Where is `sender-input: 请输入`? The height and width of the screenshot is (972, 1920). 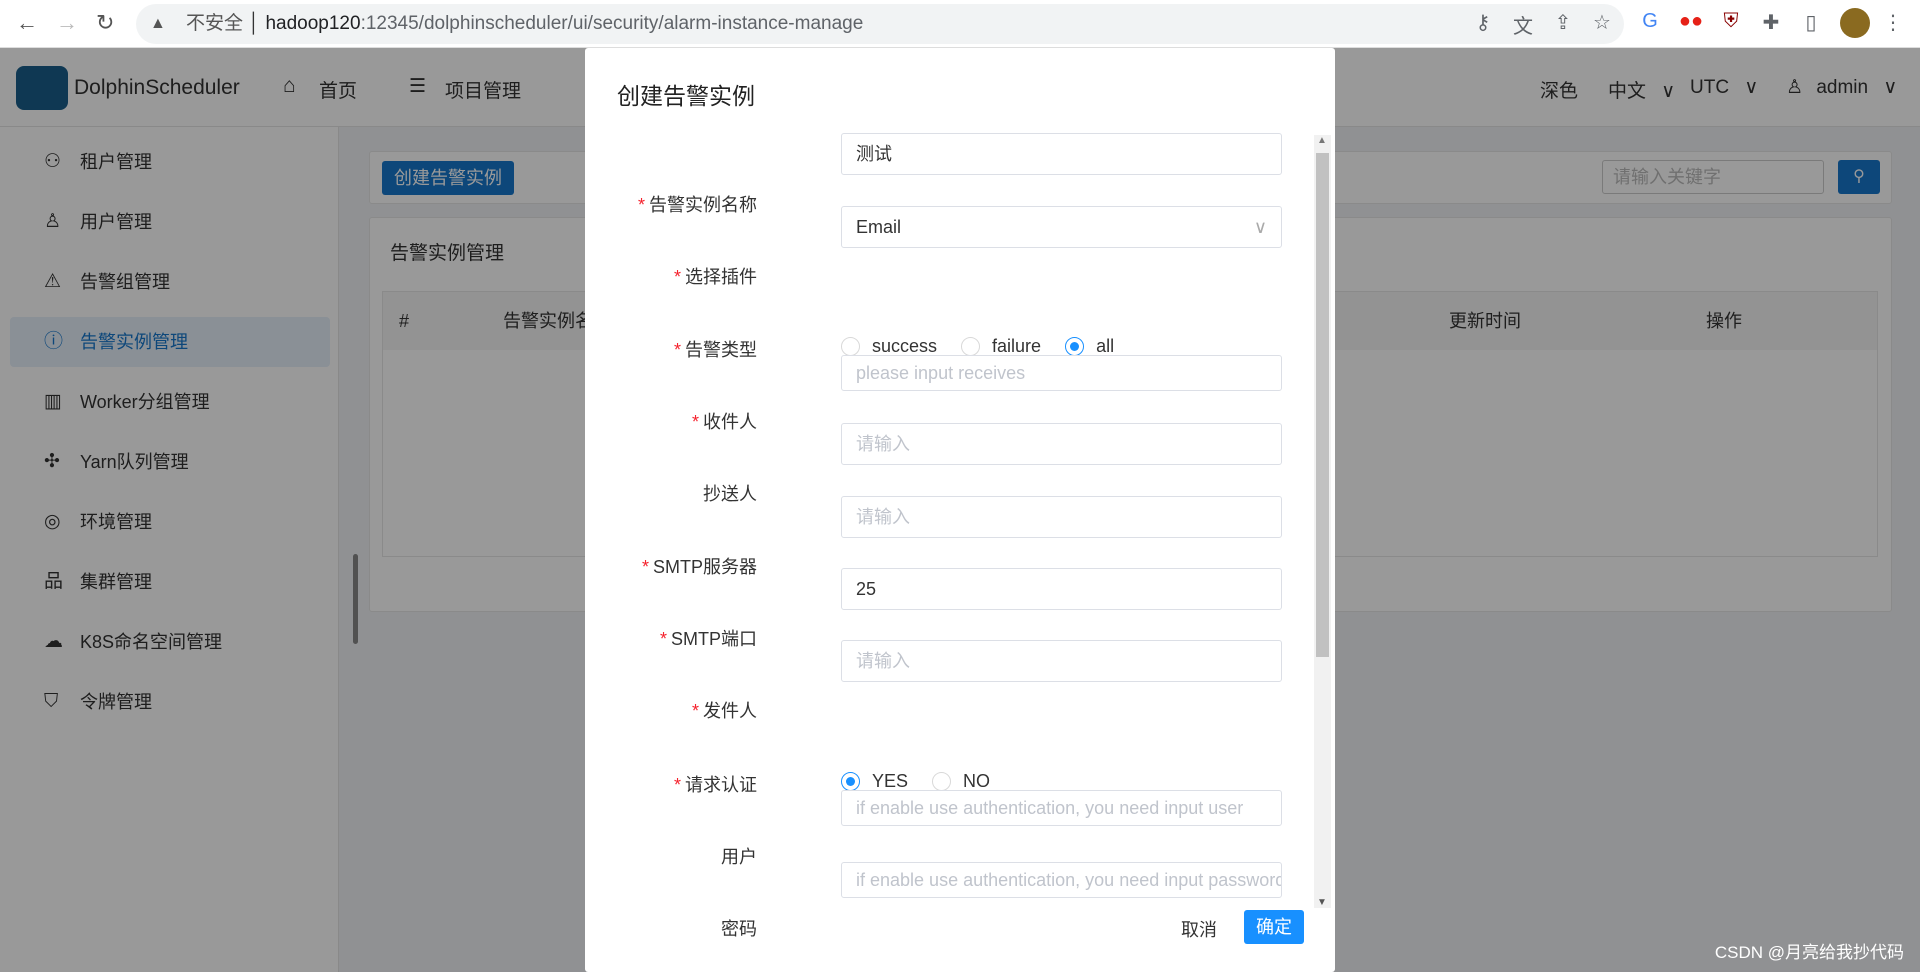
sender-input: 请输入 is located at coordinates (1061, 661).